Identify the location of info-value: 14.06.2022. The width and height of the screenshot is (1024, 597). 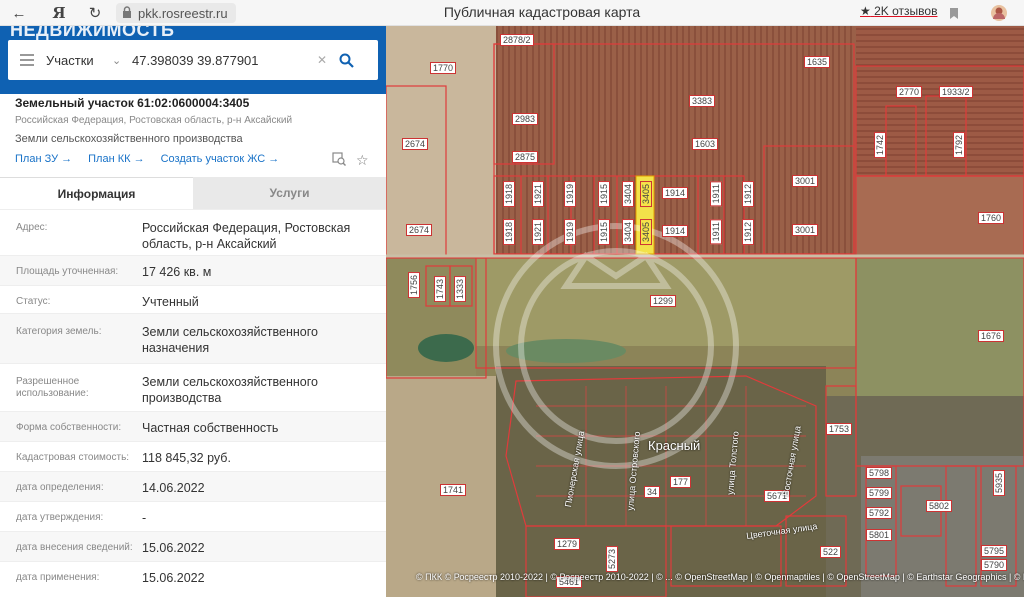
(173, 488).